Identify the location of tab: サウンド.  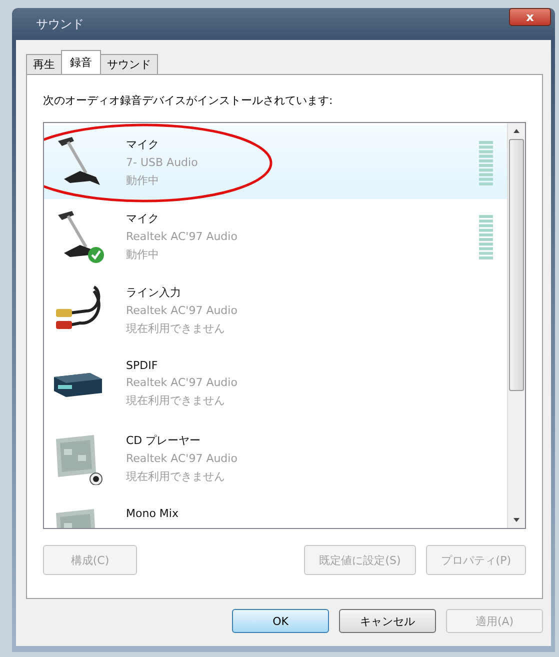
(129, 64).